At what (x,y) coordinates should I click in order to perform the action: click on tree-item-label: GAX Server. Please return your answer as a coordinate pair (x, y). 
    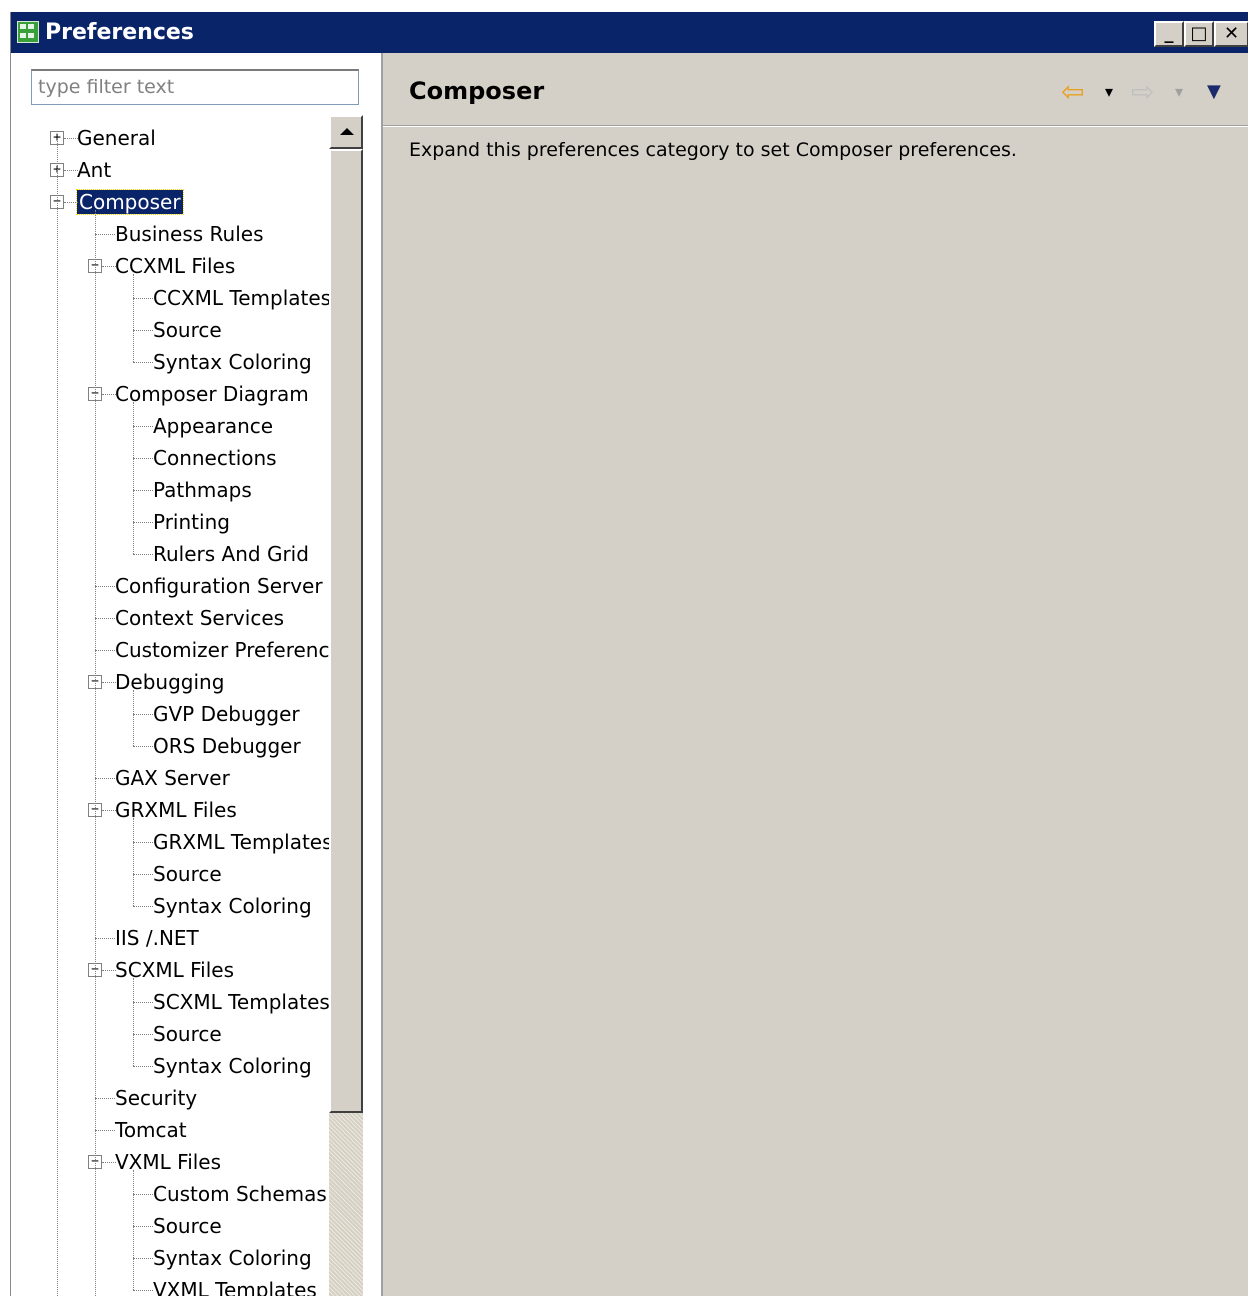
    Looking at the image, I should click on (172, 778).